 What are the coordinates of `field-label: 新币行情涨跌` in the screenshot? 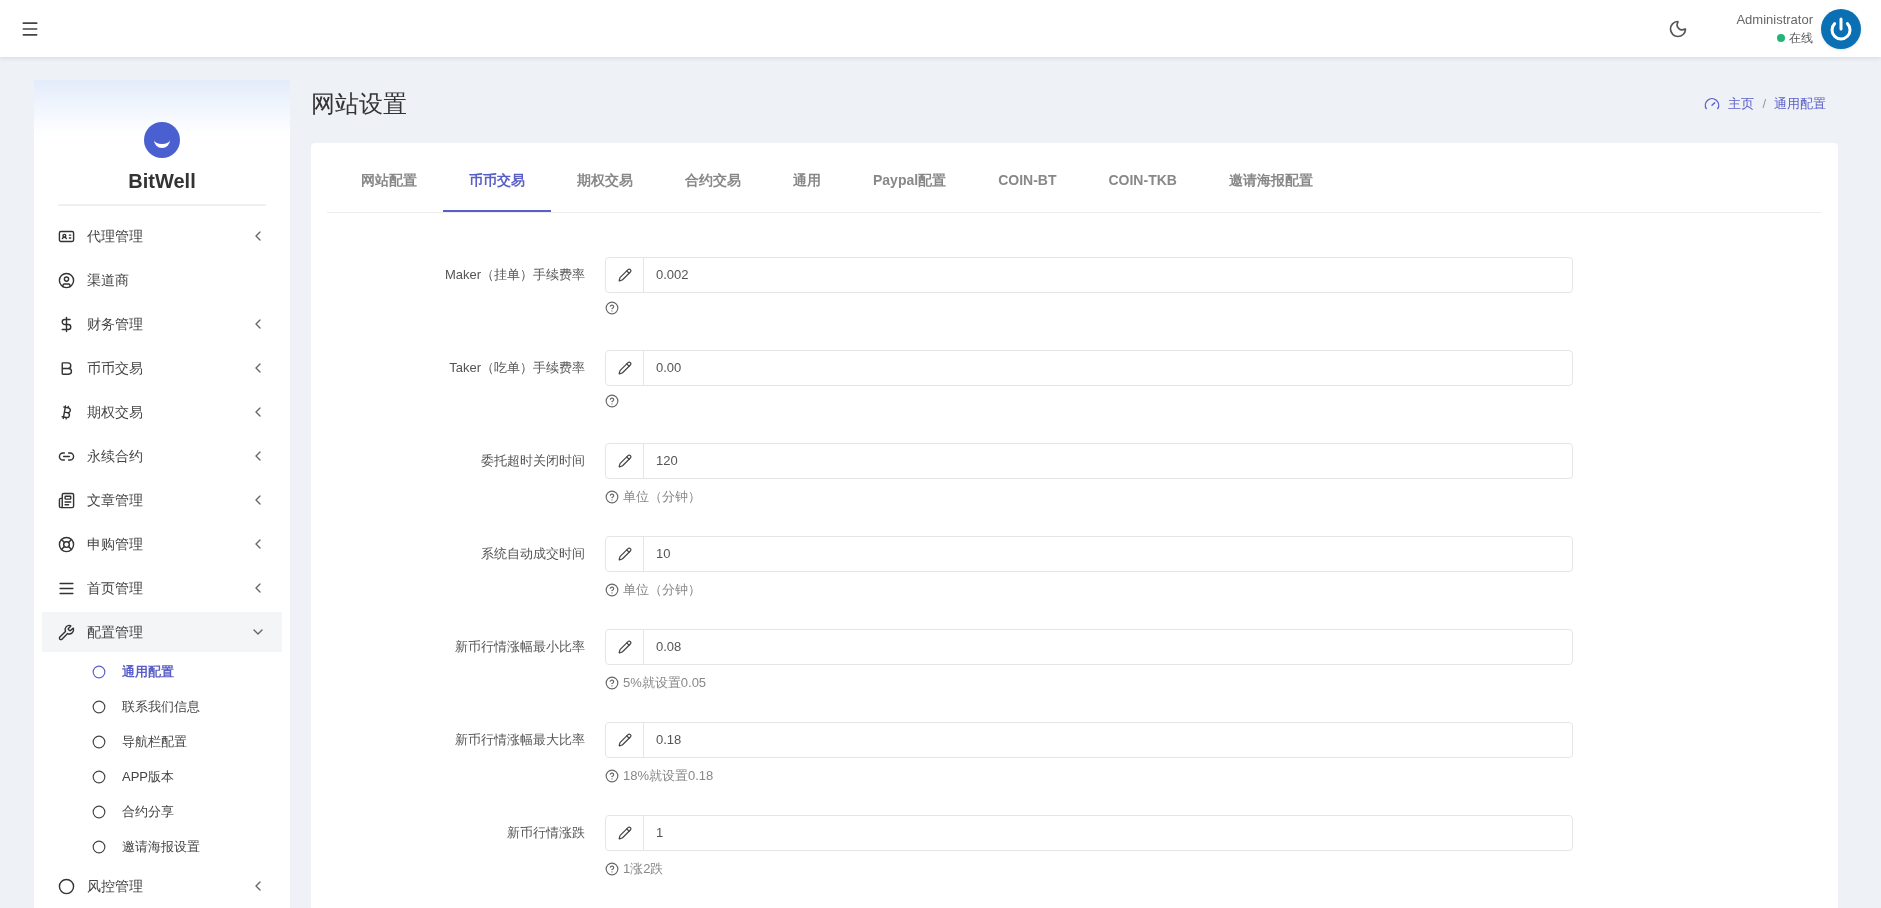 It's located at (546, 833).